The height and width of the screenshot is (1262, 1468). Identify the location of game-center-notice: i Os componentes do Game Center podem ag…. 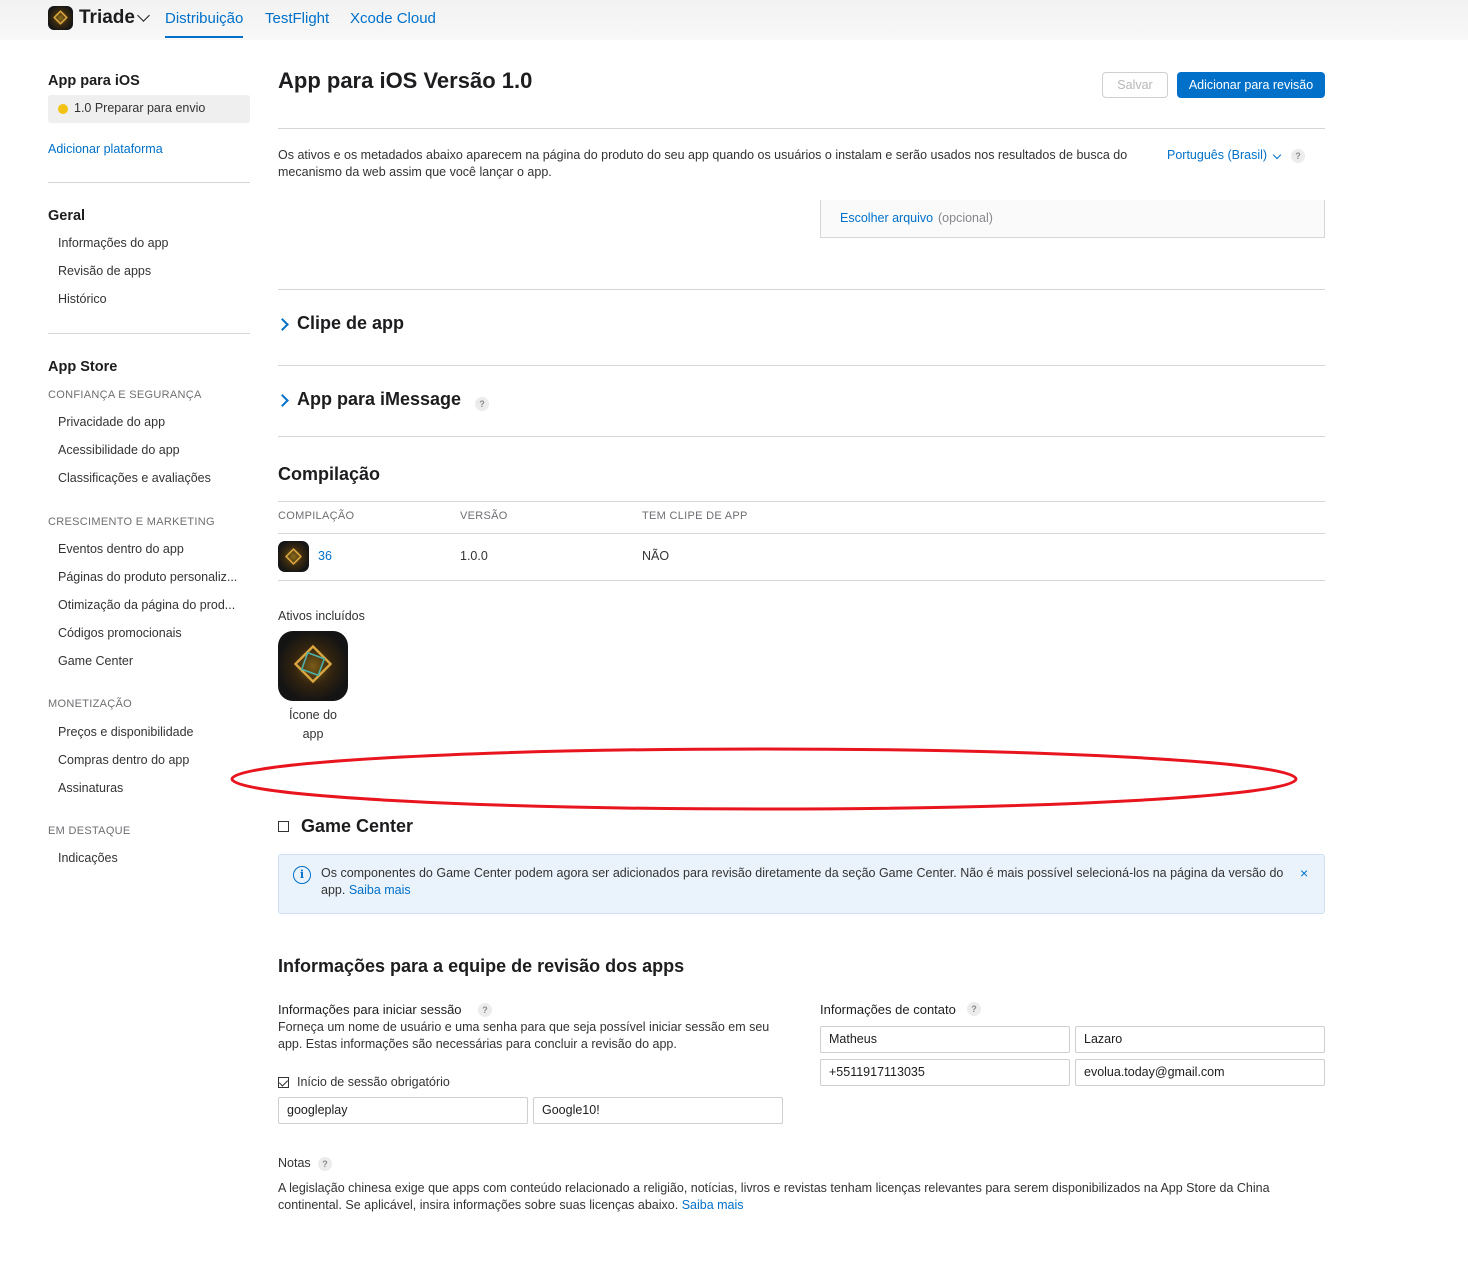
(801, 884).